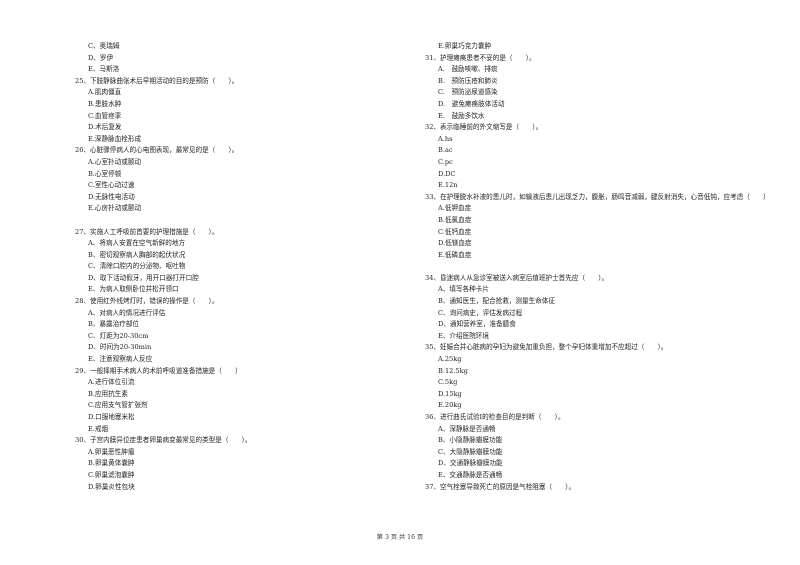 The width and height of the screenshot is (800, 565). Describe the element at coordinates (118, 405) in the screenshot. I see `option: C.应用支气管扩张剂` at that location.